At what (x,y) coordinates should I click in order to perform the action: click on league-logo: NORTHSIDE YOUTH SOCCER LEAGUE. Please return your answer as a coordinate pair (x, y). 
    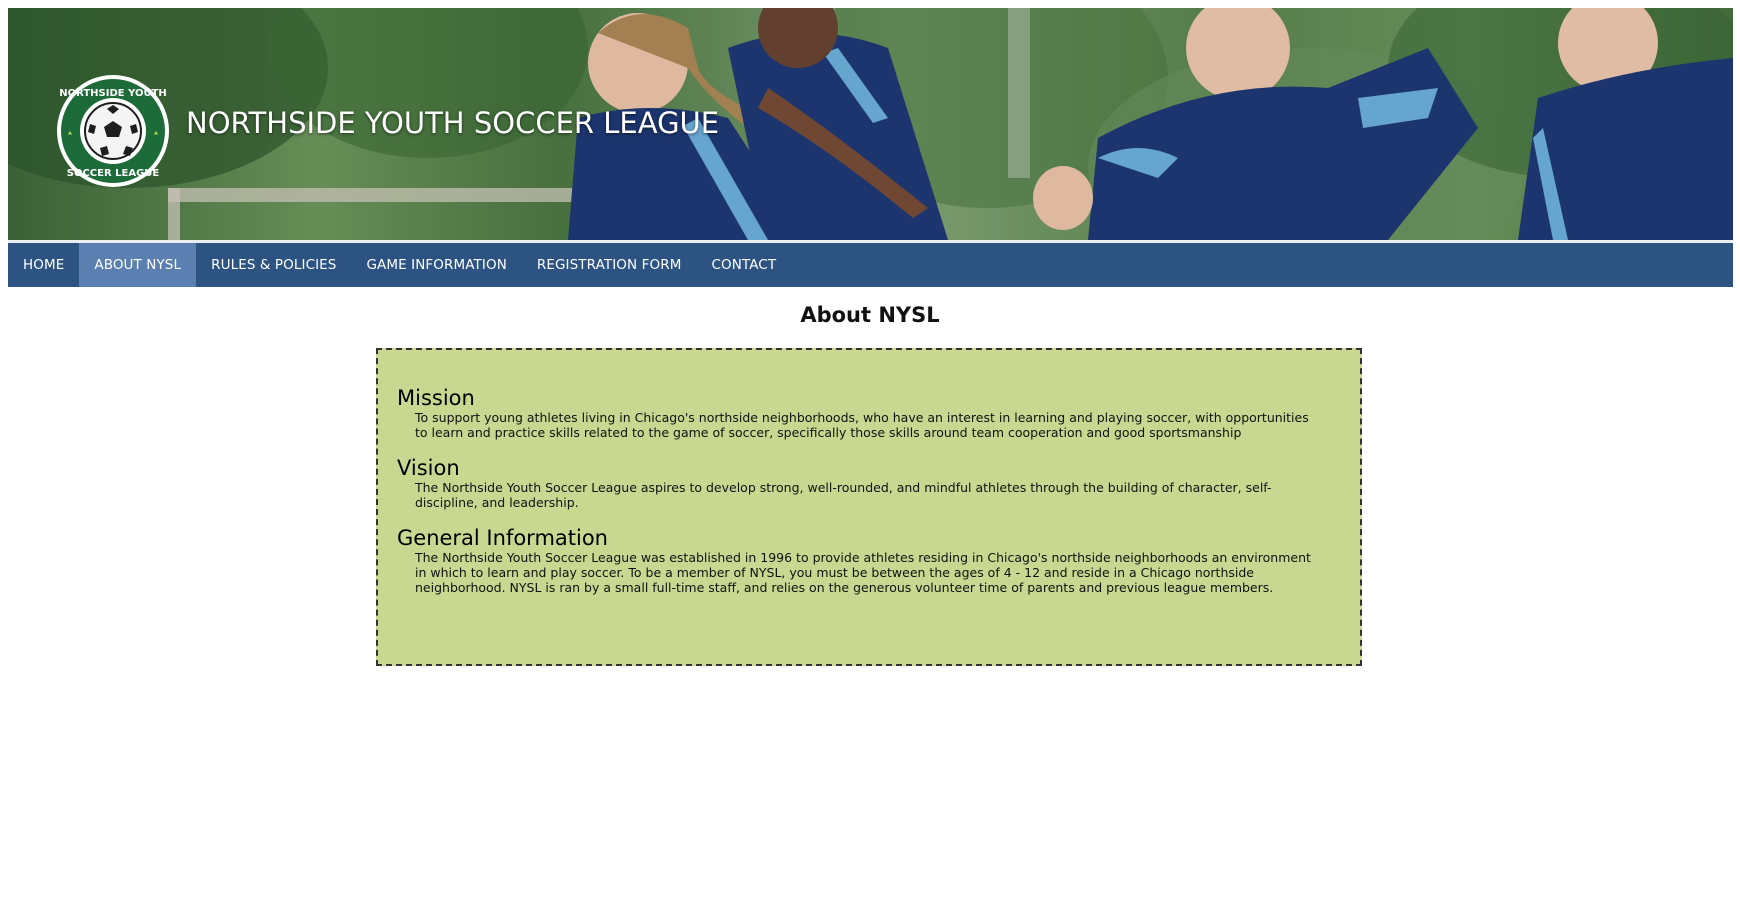
    Looking at the image, I should click on (113, 131).